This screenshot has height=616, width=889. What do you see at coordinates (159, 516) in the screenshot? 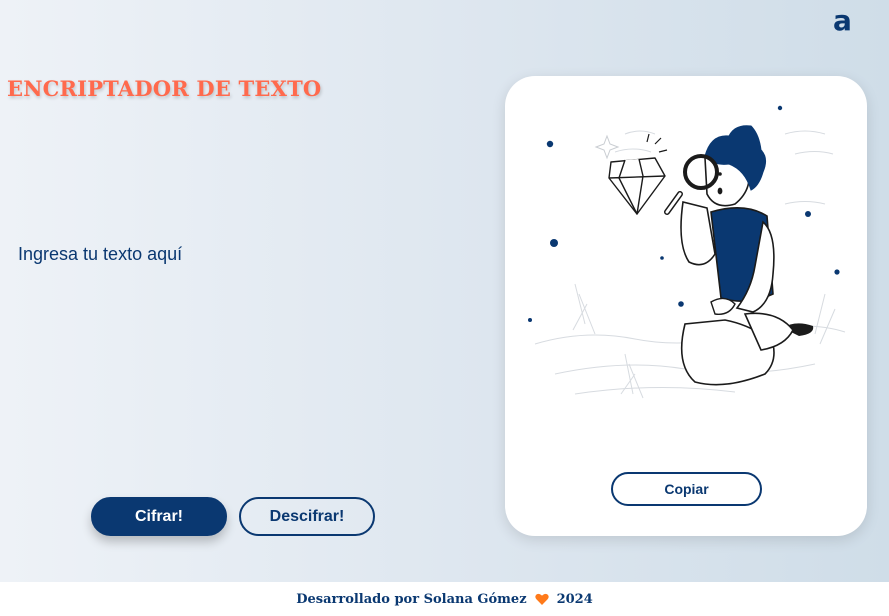
I see `encrypt-button: Cifrar!` at bounding box center [159, 516].